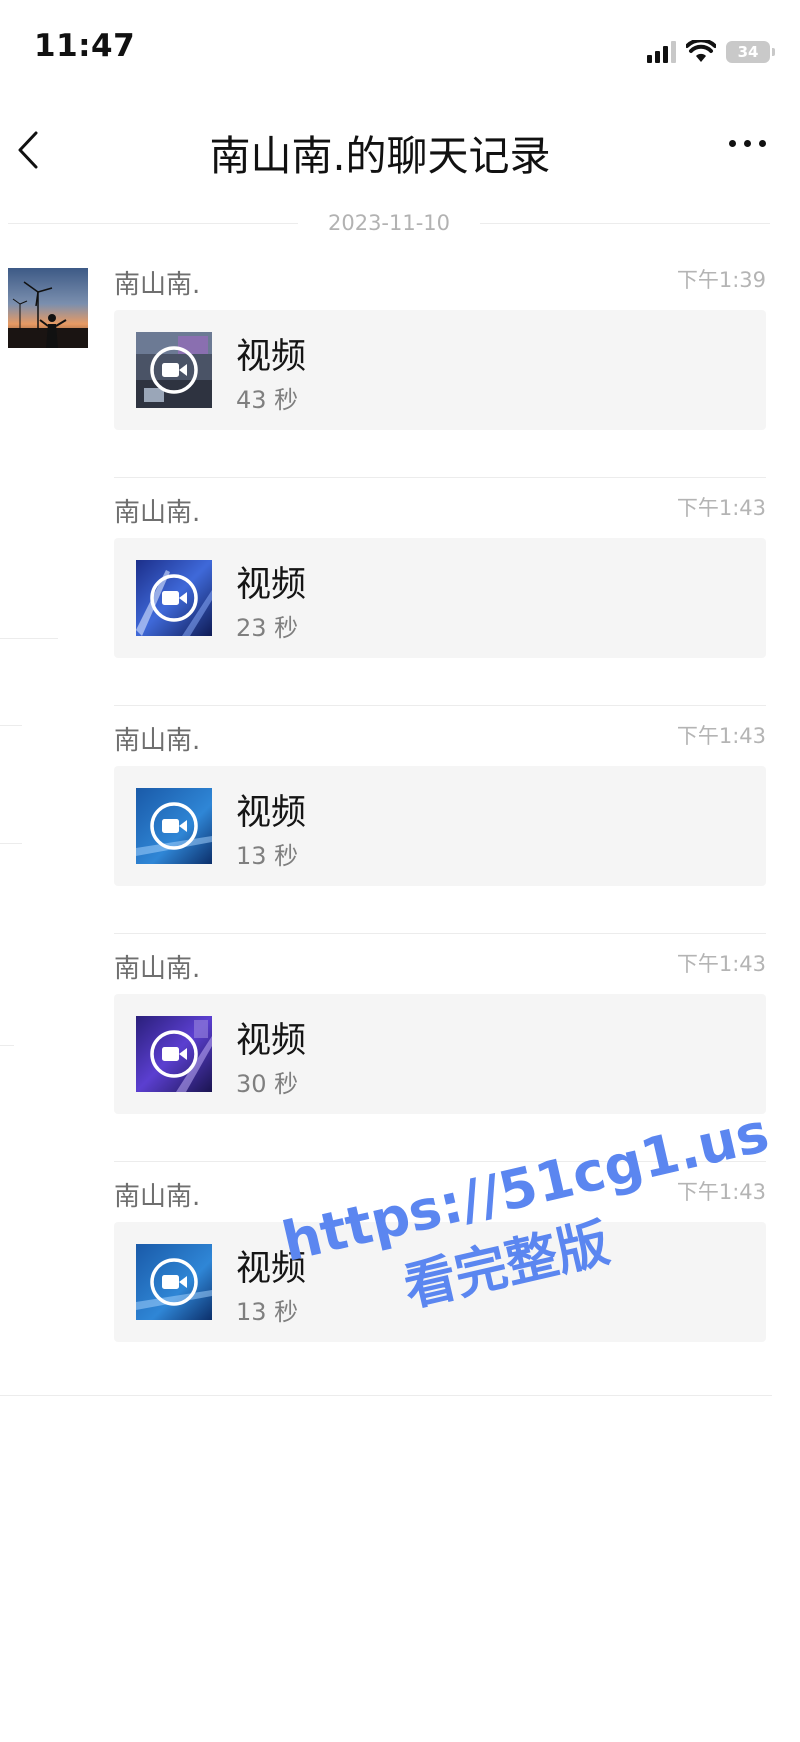  I want to click on more-options-button, so click(747, 143).